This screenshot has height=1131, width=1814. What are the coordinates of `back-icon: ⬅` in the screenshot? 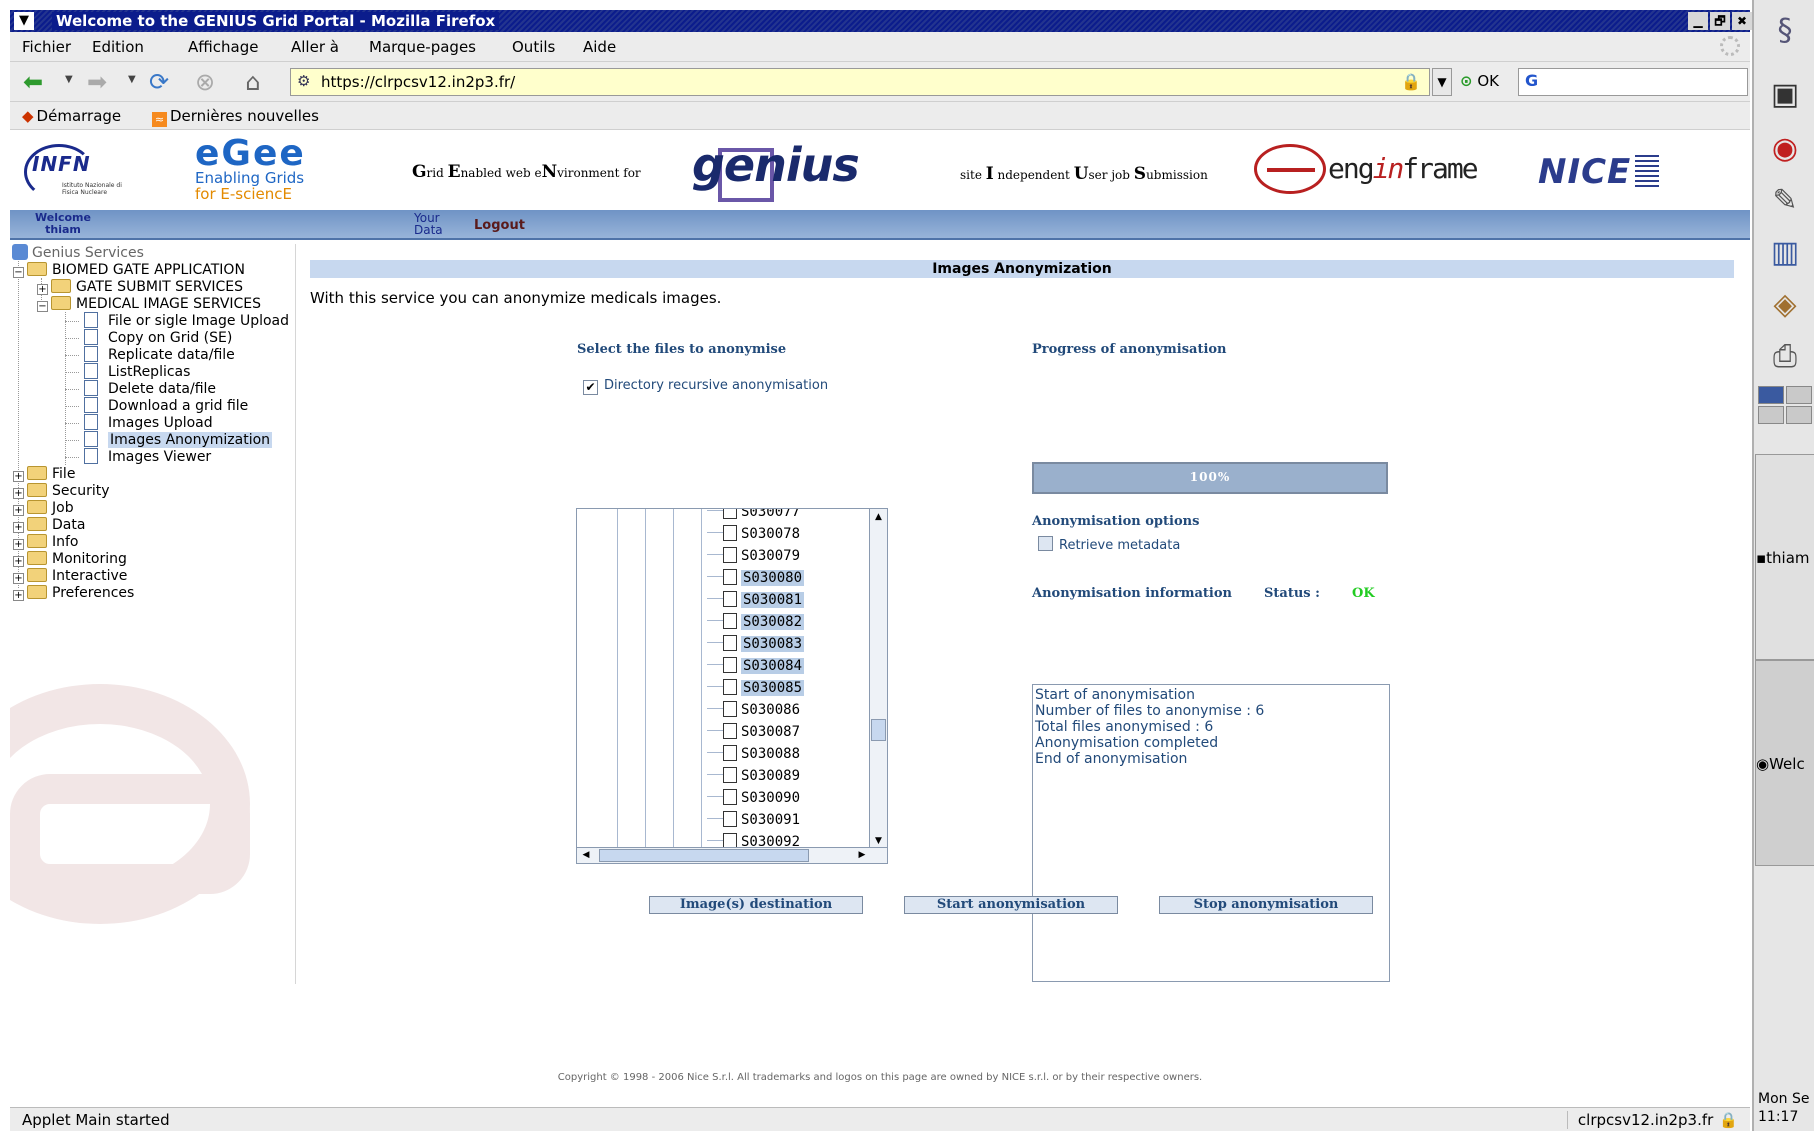 It's located at (33, 82).